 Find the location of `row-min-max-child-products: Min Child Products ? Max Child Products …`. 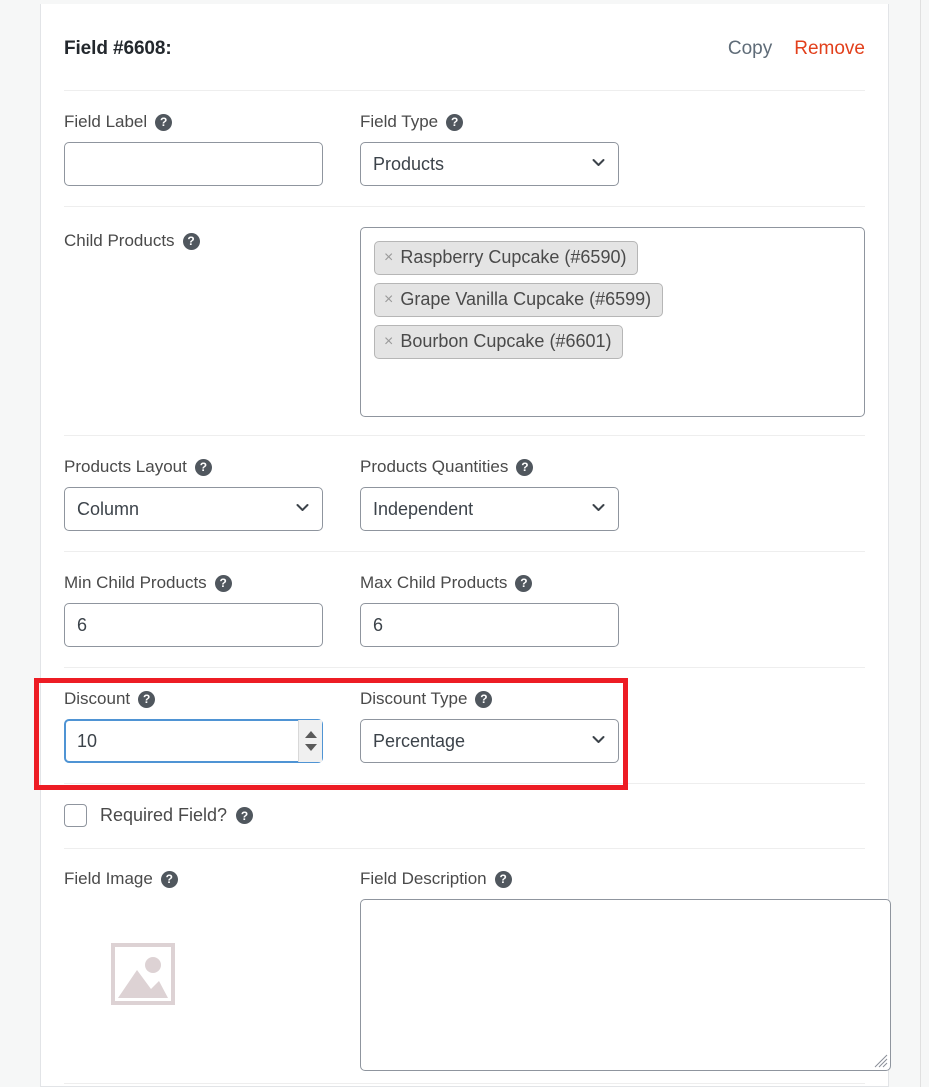

row-min-max-child-products: Min Child Products ? Max Child Products … is located at coordinates (464, 610).